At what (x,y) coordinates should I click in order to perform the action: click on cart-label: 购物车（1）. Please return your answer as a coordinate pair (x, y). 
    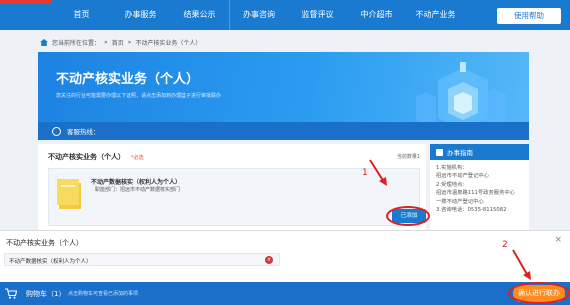
    Looking at the image, I should click on (45, 294).